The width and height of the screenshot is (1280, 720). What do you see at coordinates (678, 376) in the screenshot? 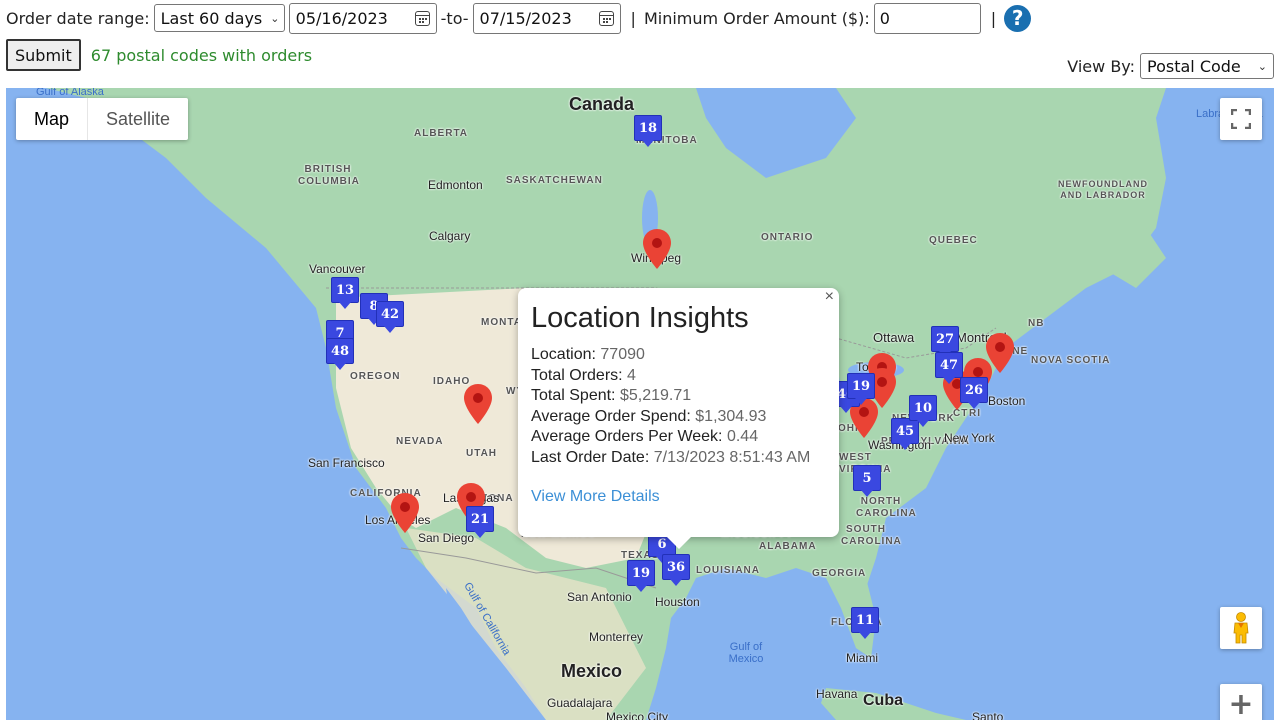
I see `popup-row-total-orders: Total Orders: 4` at bounding box center [678, 376].